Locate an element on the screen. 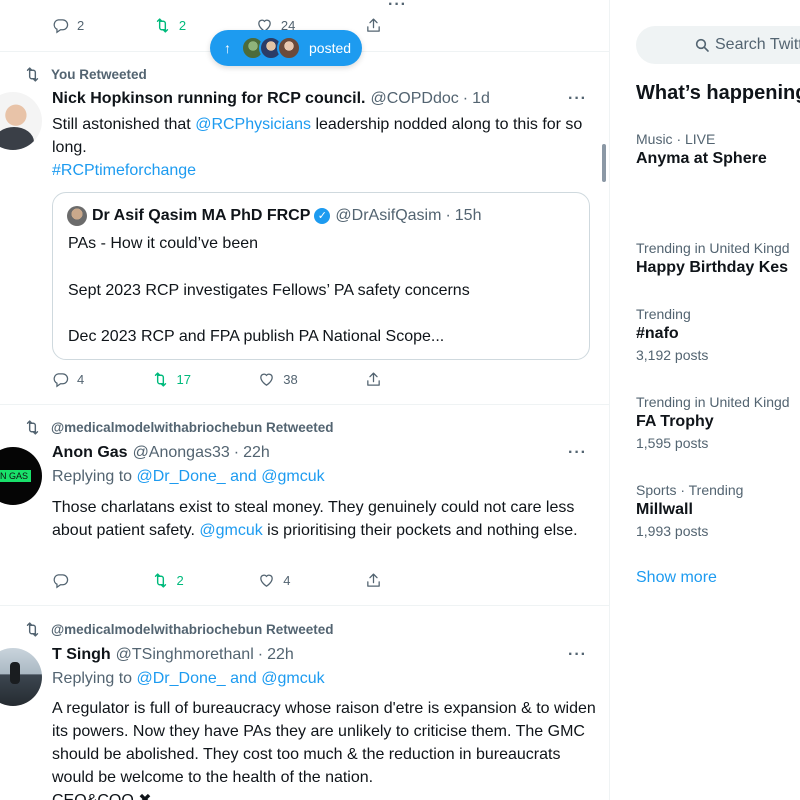 This screenshot has height=800, width=800. trend-item: Trending #nafo 3,192 posts is located at coordinates (672, 334).